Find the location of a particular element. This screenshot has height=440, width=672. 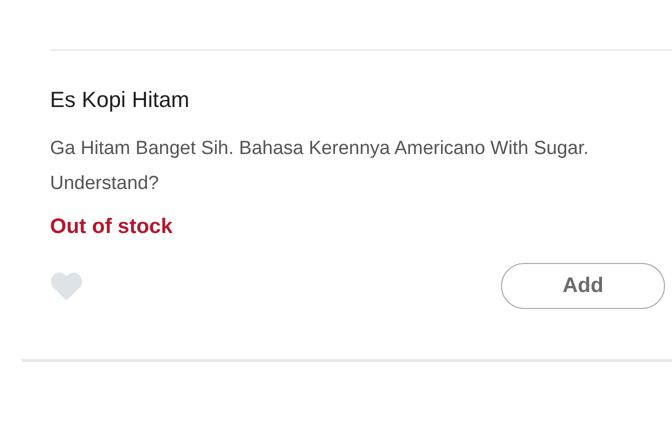

product-name: Es Kopi Hitam is located at coordinates (120, 100).